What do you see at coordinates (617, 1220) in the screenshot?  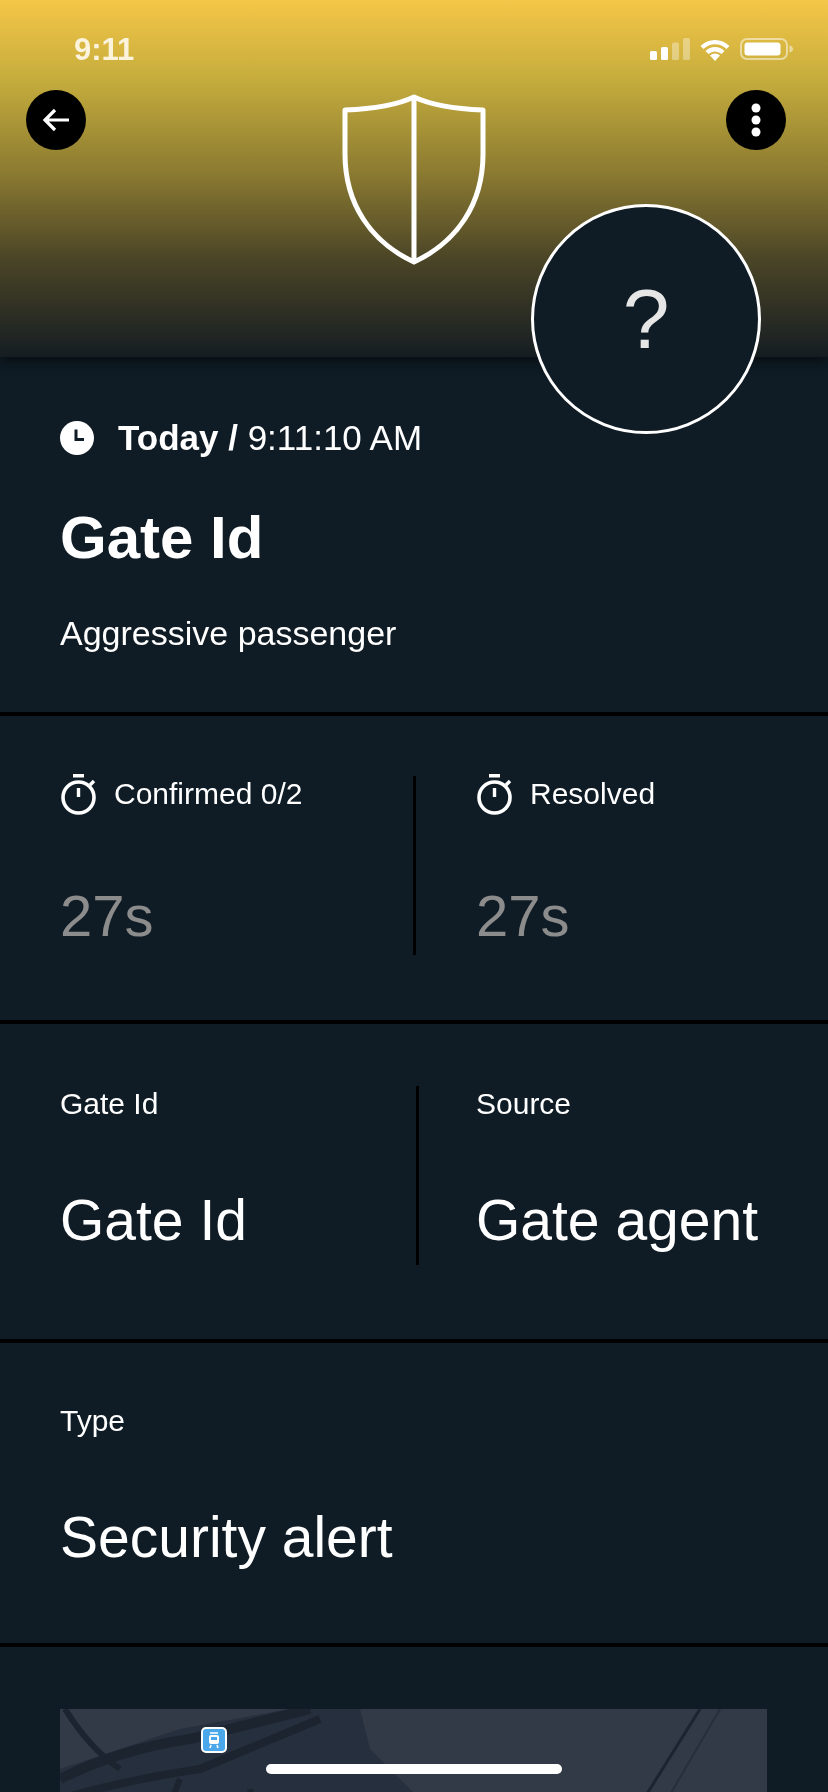 I see `detail-value: Gate agent` at bounding box center [617, 1220].